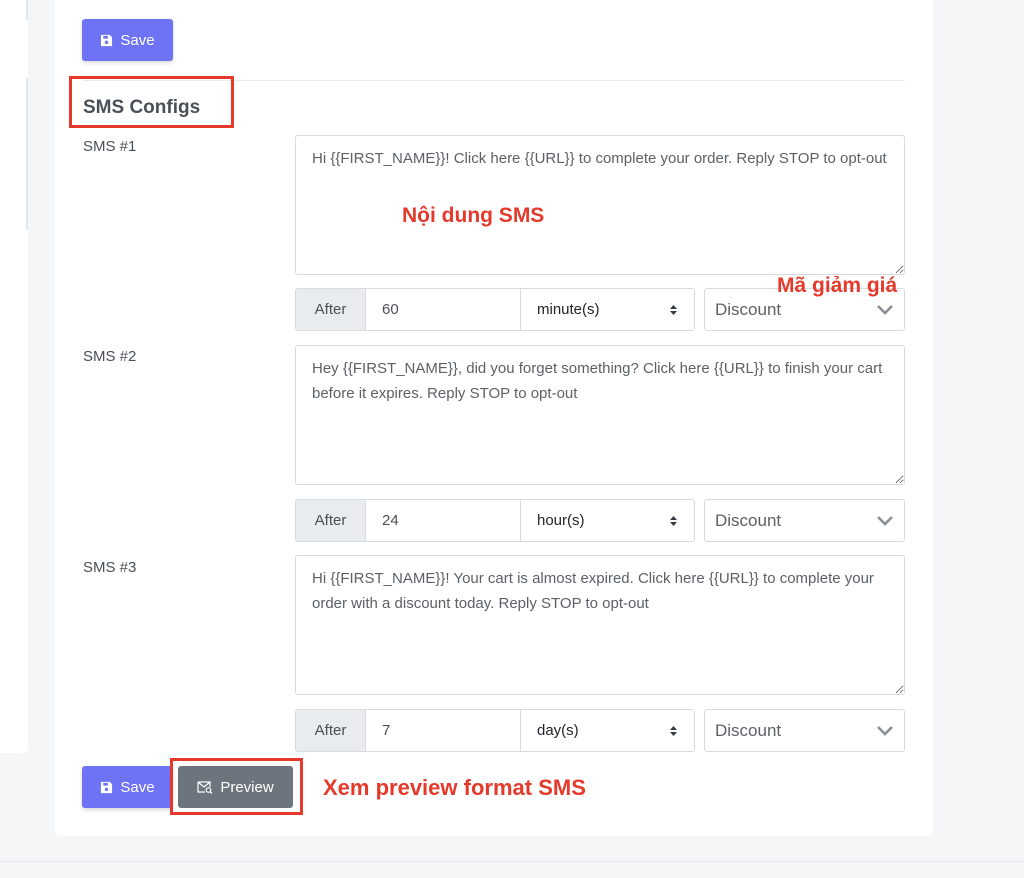  I want to click on annotation-content-label: Nội dung SMS, so click(473, 215).